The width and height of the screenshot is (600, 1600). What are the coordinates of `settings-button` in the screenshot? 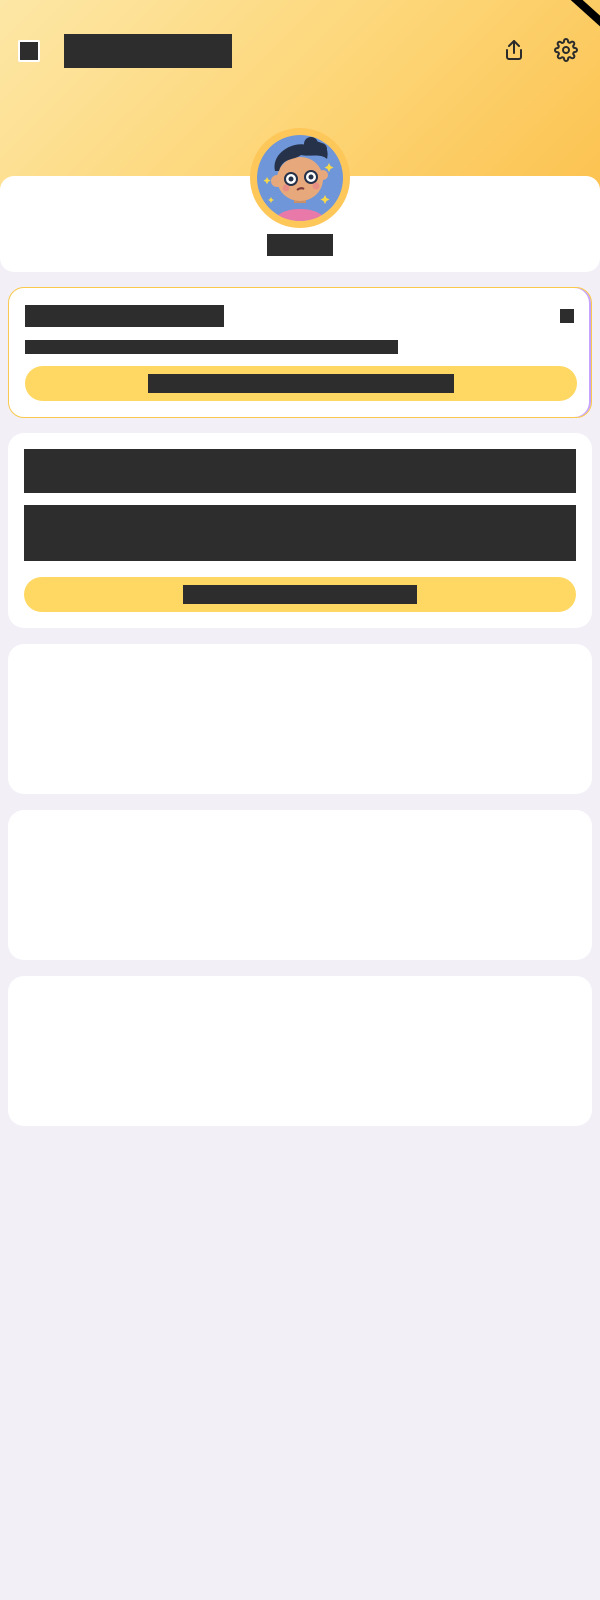 It's located at (566, 50).